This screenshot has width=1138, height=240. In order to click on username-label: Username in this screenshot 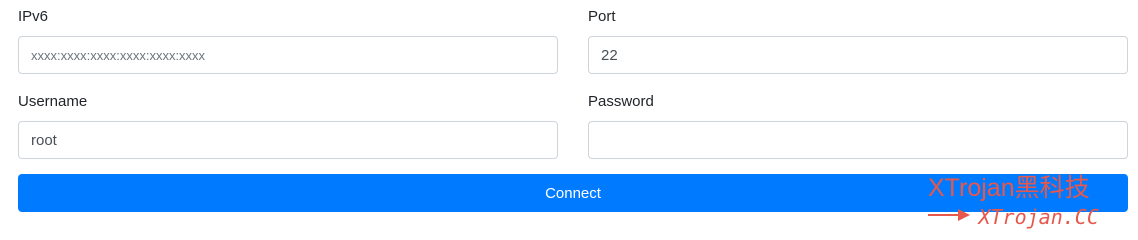, I will do `click(53, 101)`.